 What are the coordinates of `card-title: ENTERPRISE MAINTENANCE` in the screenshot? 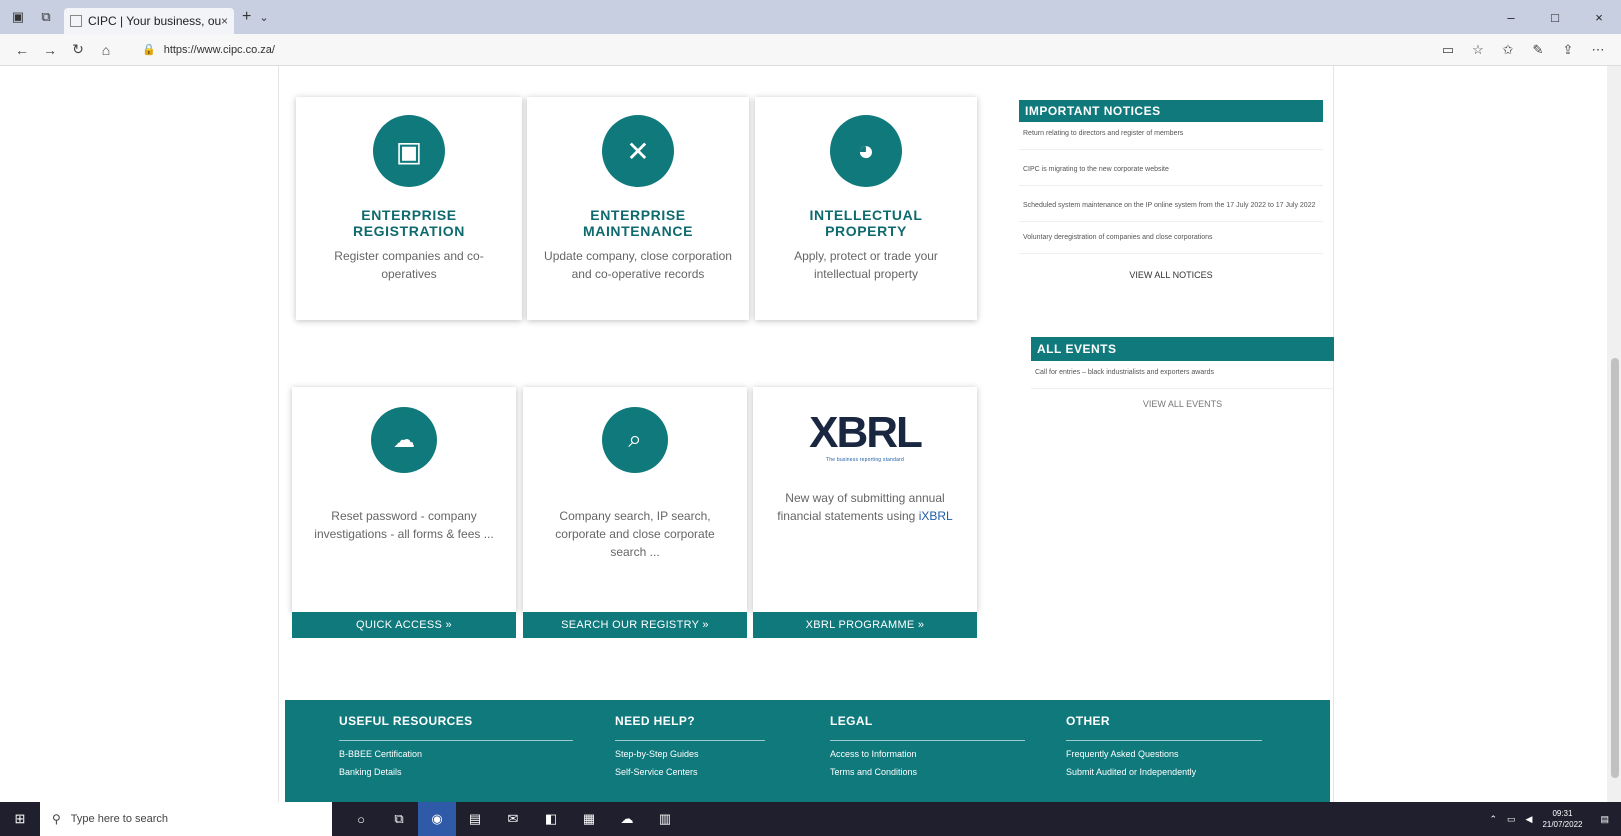 It's located at (638, 223).